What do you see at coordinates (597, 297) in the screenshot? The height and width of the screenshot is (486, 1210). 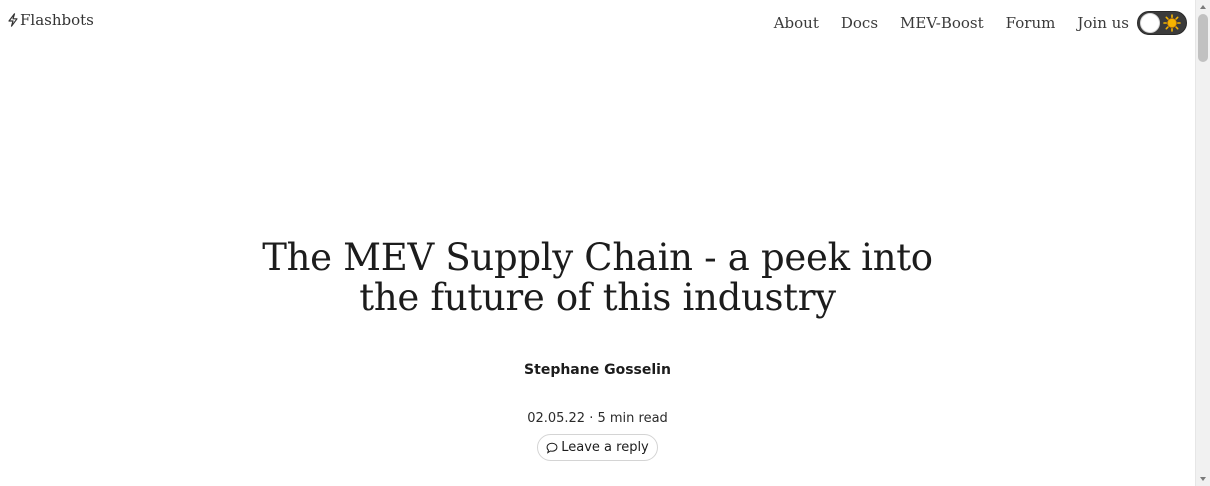 I see `article-title-line-2: the future of this industry` at bounding box center [597, 297].